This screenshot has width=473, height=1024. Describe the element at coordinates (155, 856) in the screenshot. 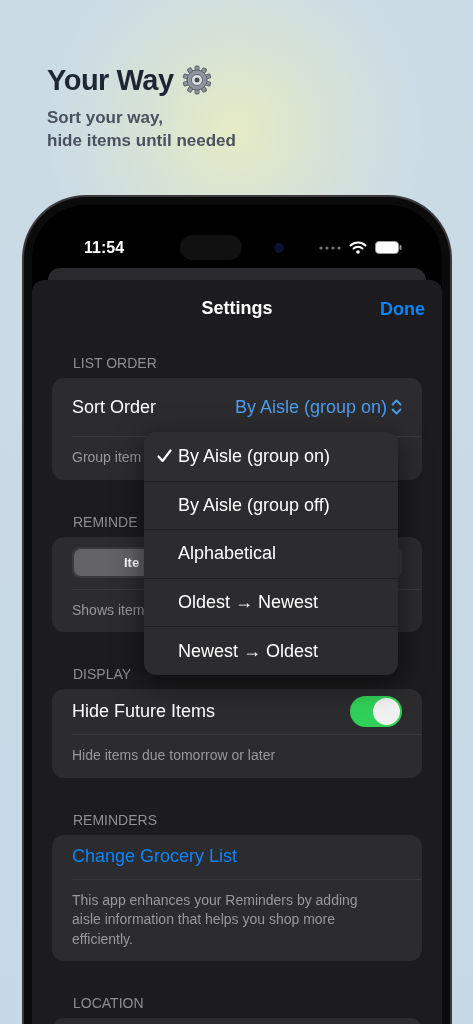

I see `change-list-link: Change Grocery List` at that location.